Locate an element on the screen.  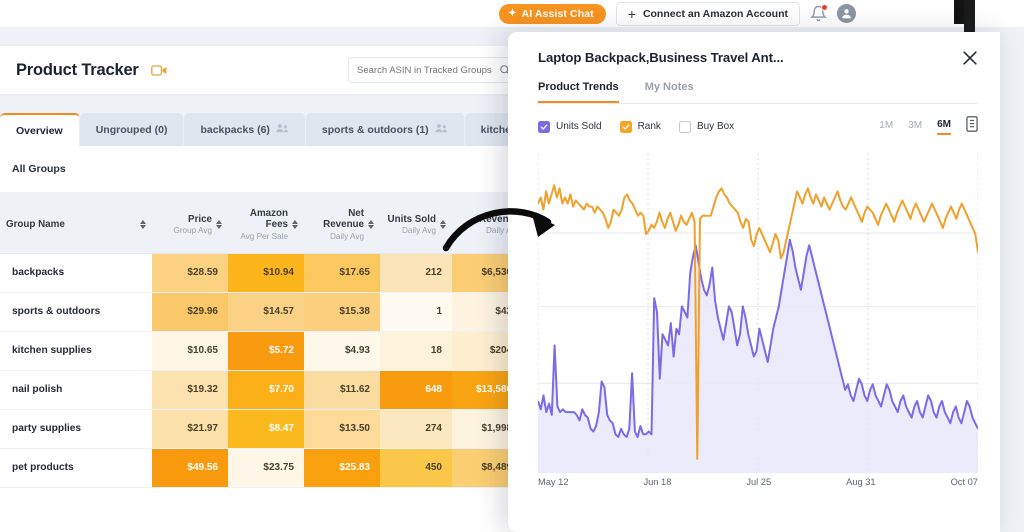
page-title: Product Tracker is located at coordinates (77, 69).